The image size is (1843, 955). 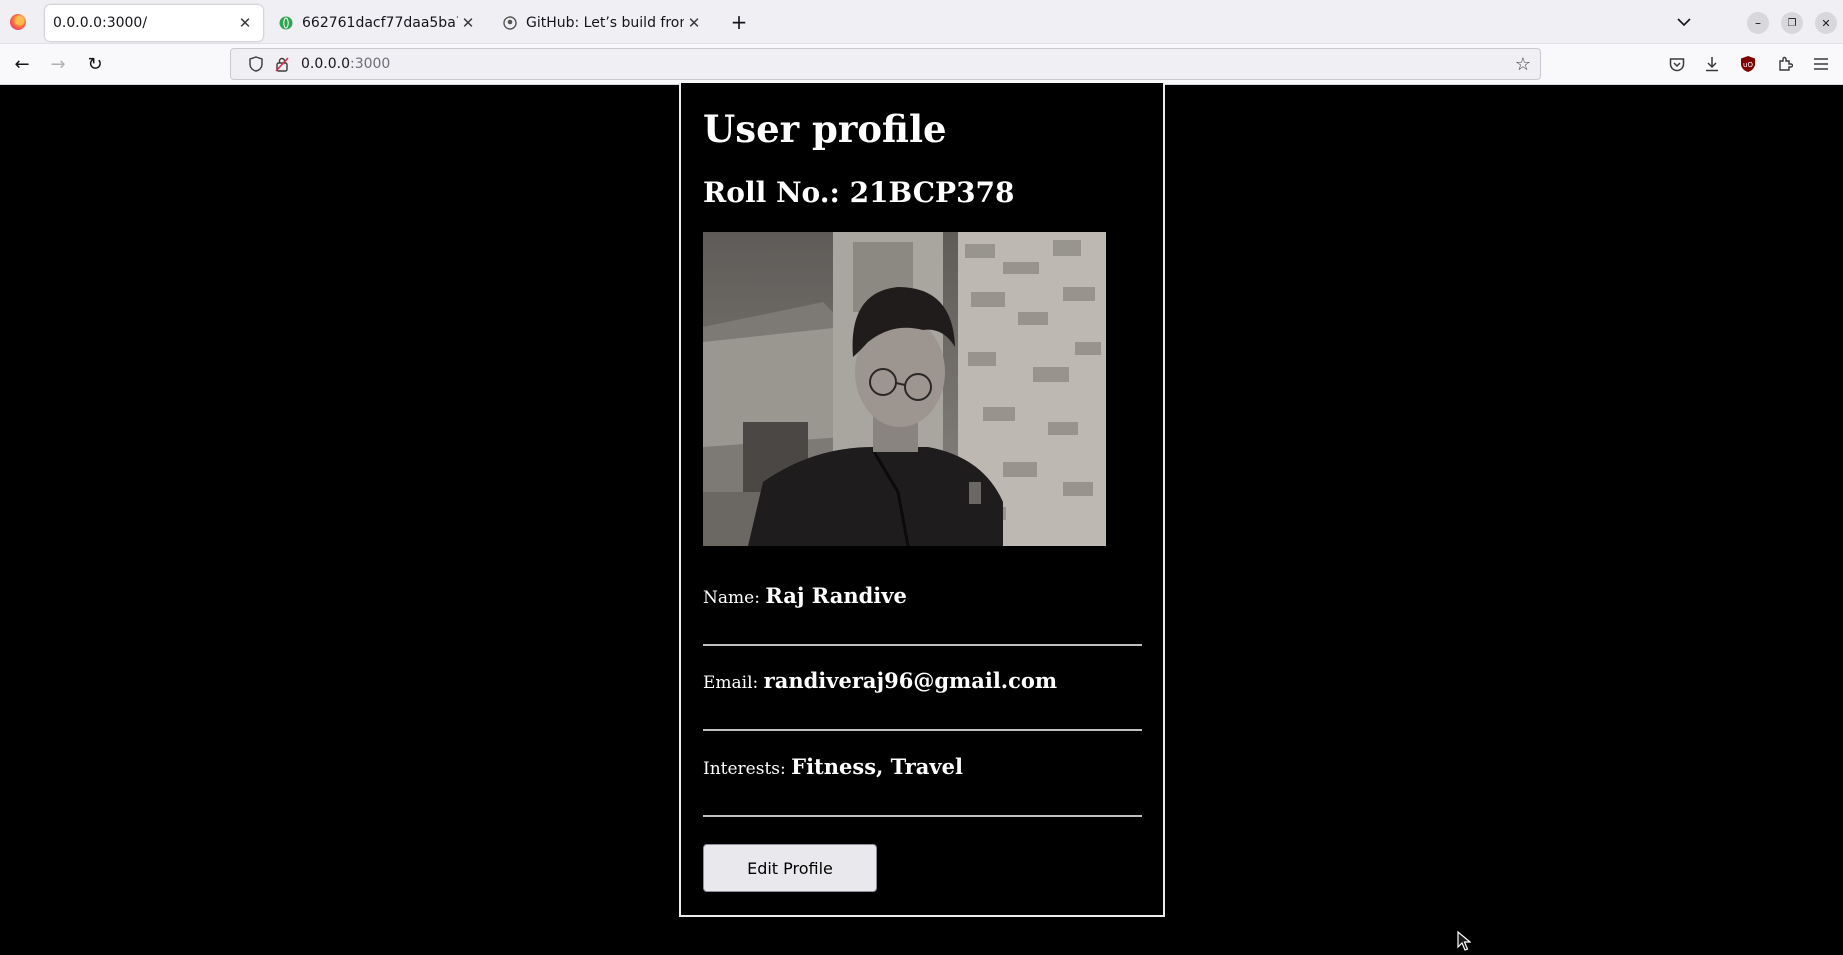 I want to click on name-value: Raj Randive, so click(x=836, y=595).